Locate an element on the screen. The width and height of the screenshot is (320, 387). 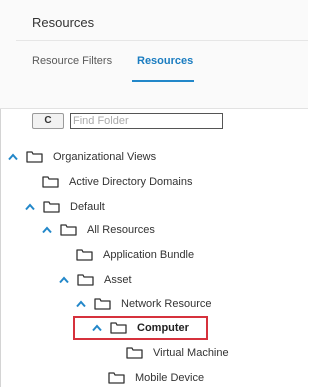
tree-node-label: Mobile Device is located at coordinates (169, 378).